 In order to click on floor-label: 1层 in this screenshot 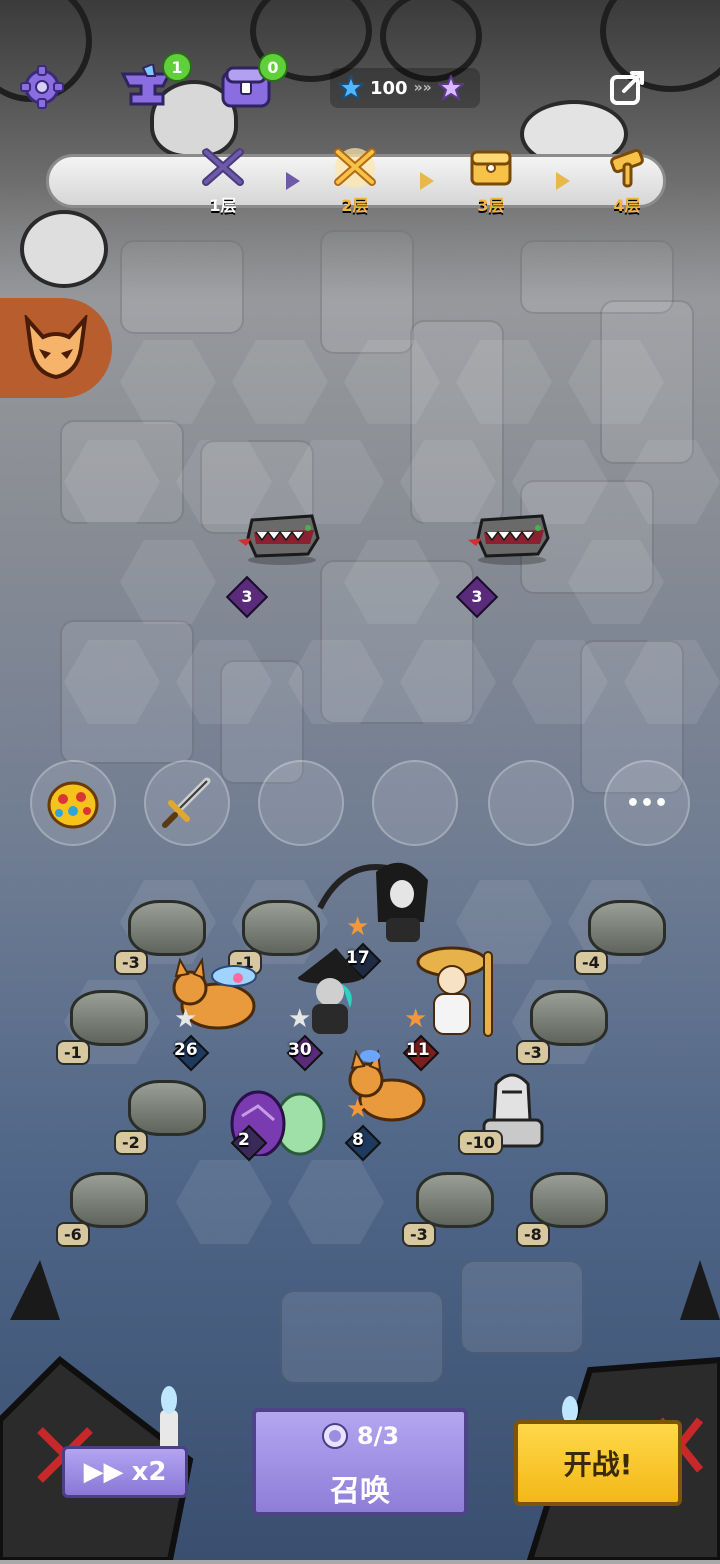, I will do `click(223, 205)`.